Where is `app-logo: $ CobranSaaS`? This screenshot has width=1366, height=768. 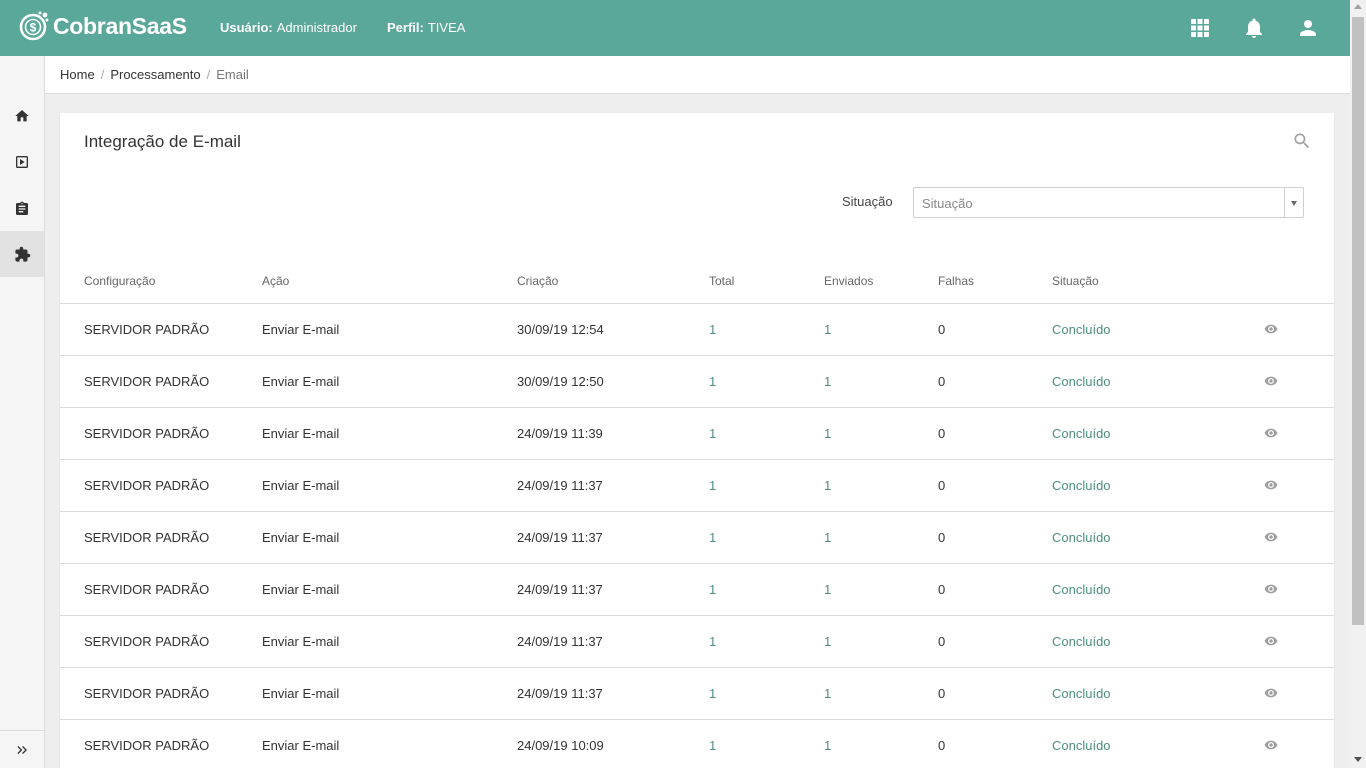 app-logo: $ CobranSaaS is located at coordinates (102, 26).